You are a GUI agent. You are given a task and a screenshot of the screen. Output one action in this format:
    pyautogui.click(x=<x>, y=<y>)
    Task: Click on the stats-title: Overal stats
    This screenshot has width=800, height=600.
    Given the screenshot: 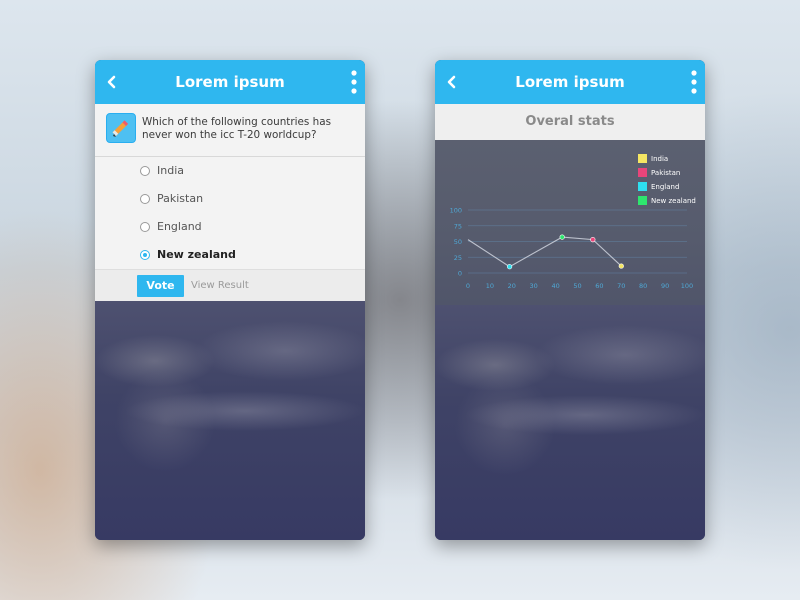 What is the action you would take?
    pyautogui.click(x=570, y=121)
    